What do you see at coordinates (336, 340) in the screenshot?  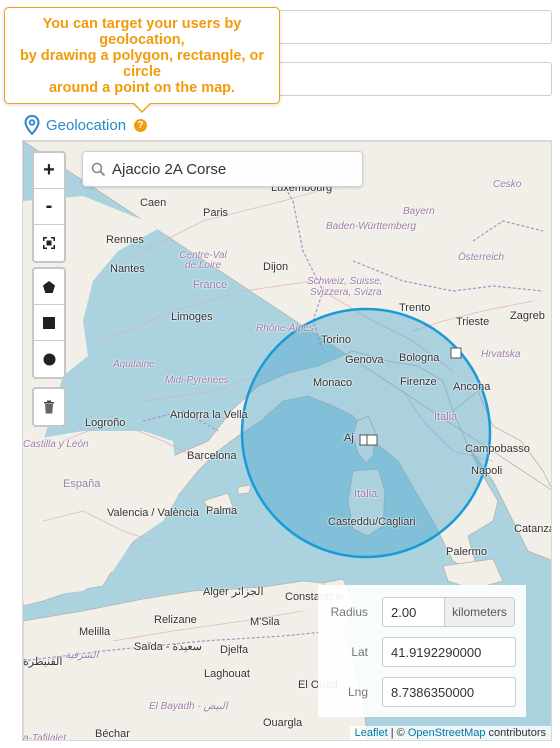 I see `place-label: Torino` at bounding box center [336, 340].